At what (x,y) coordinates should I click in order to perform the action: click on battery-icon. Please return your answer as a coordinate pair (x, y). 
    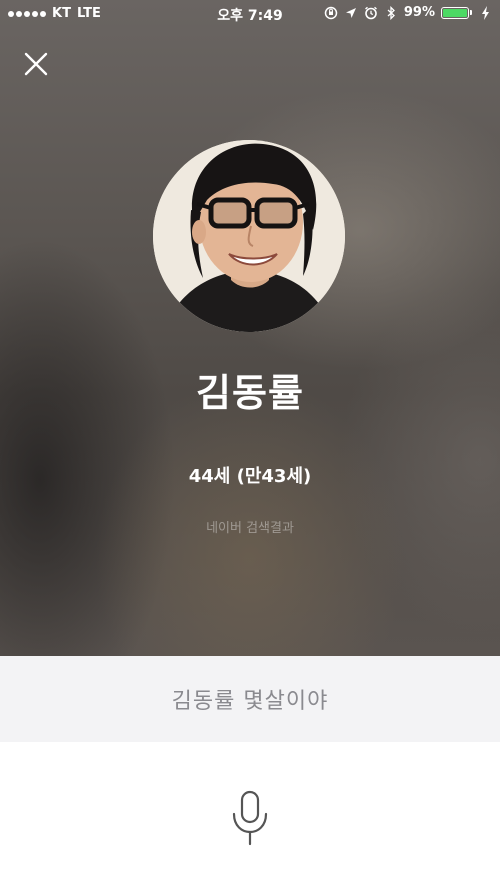
    Looking at the image, I should click on (456, 12).